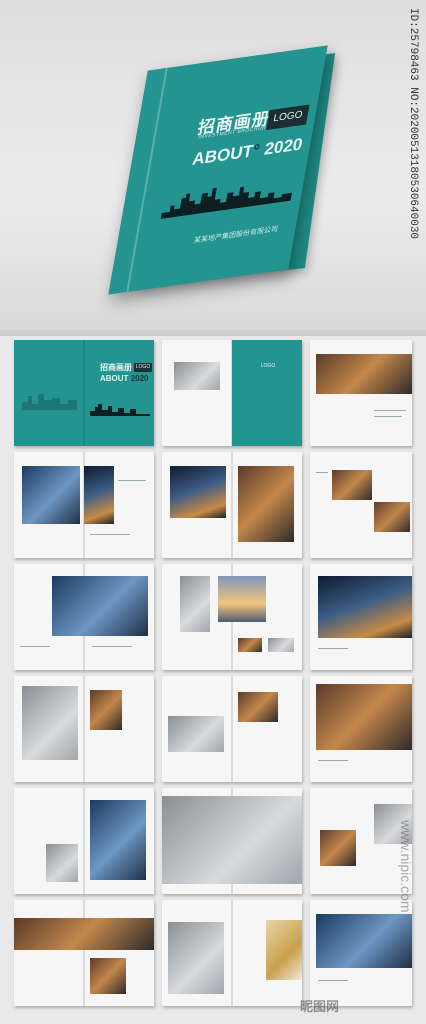 This screenshot has height=1024, width=426. What do you see at coordinates (406, 866) in the screenshot?
I see `watermark-site: www.nipic.com` at bounding box center [406, 866].